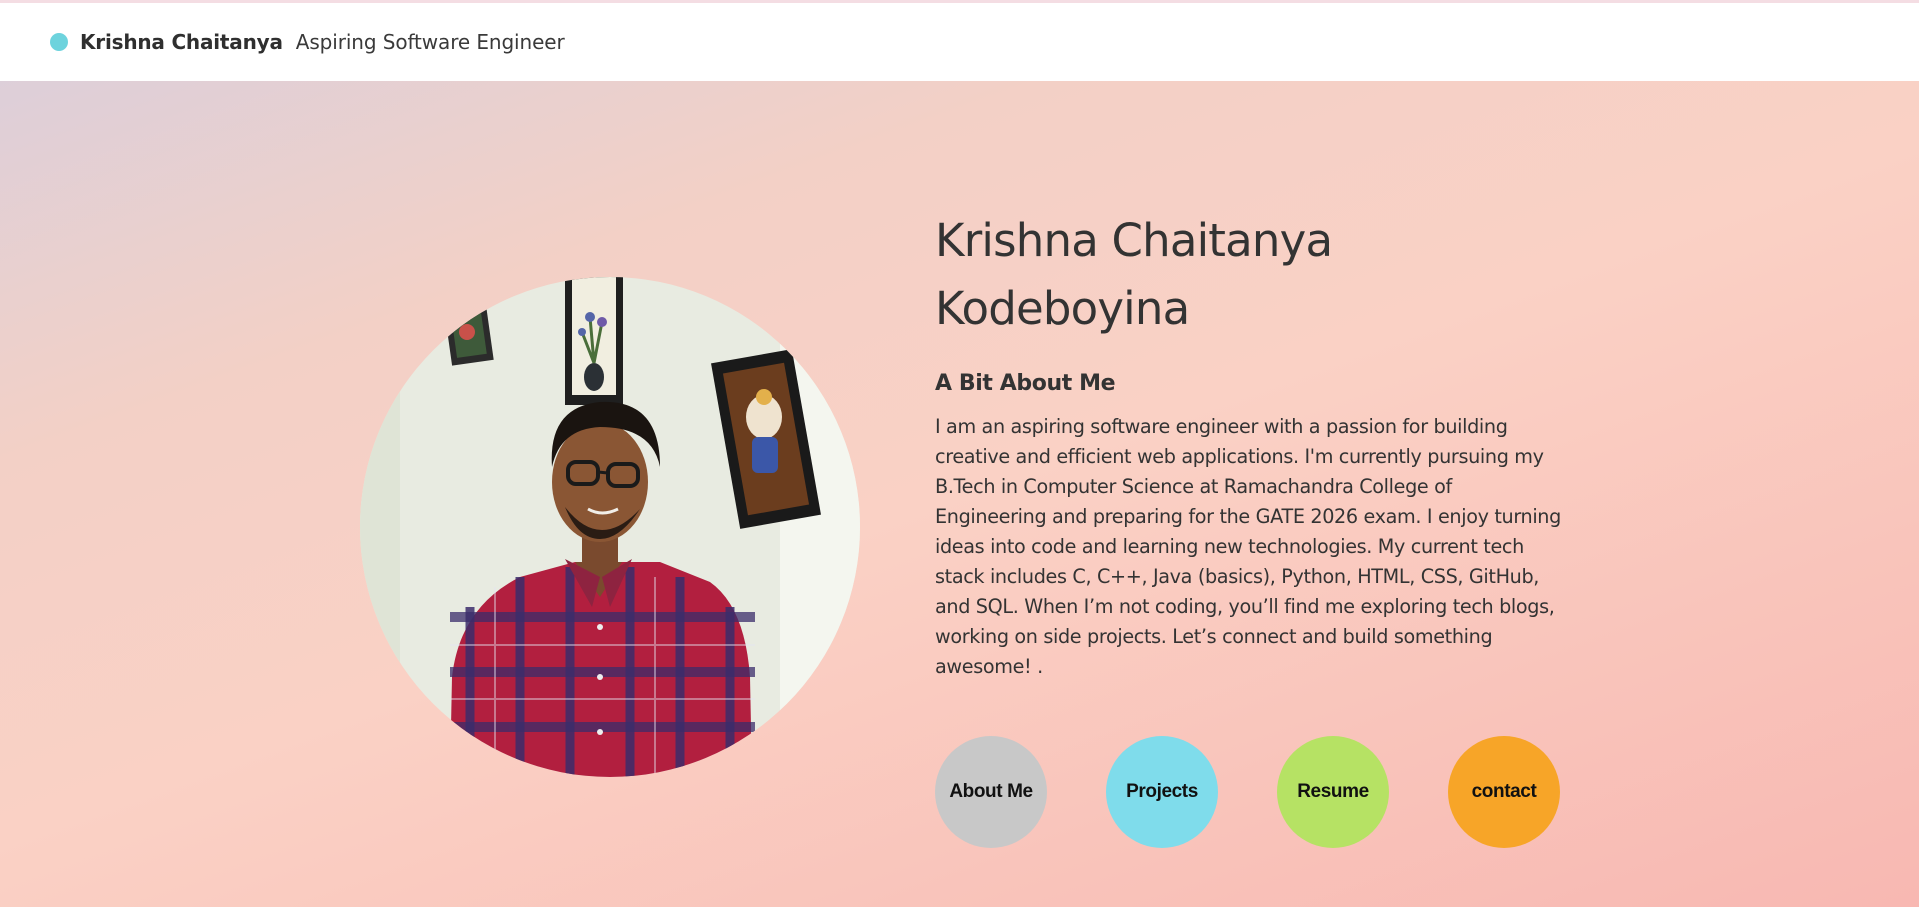 Image resolution: width=1919 pixels, height=907 pixels. What do you see at coordinates (1025, 383) in the screenshot?
I see `about-heading: A Bit About Me` at bounding box center [1025, 383].